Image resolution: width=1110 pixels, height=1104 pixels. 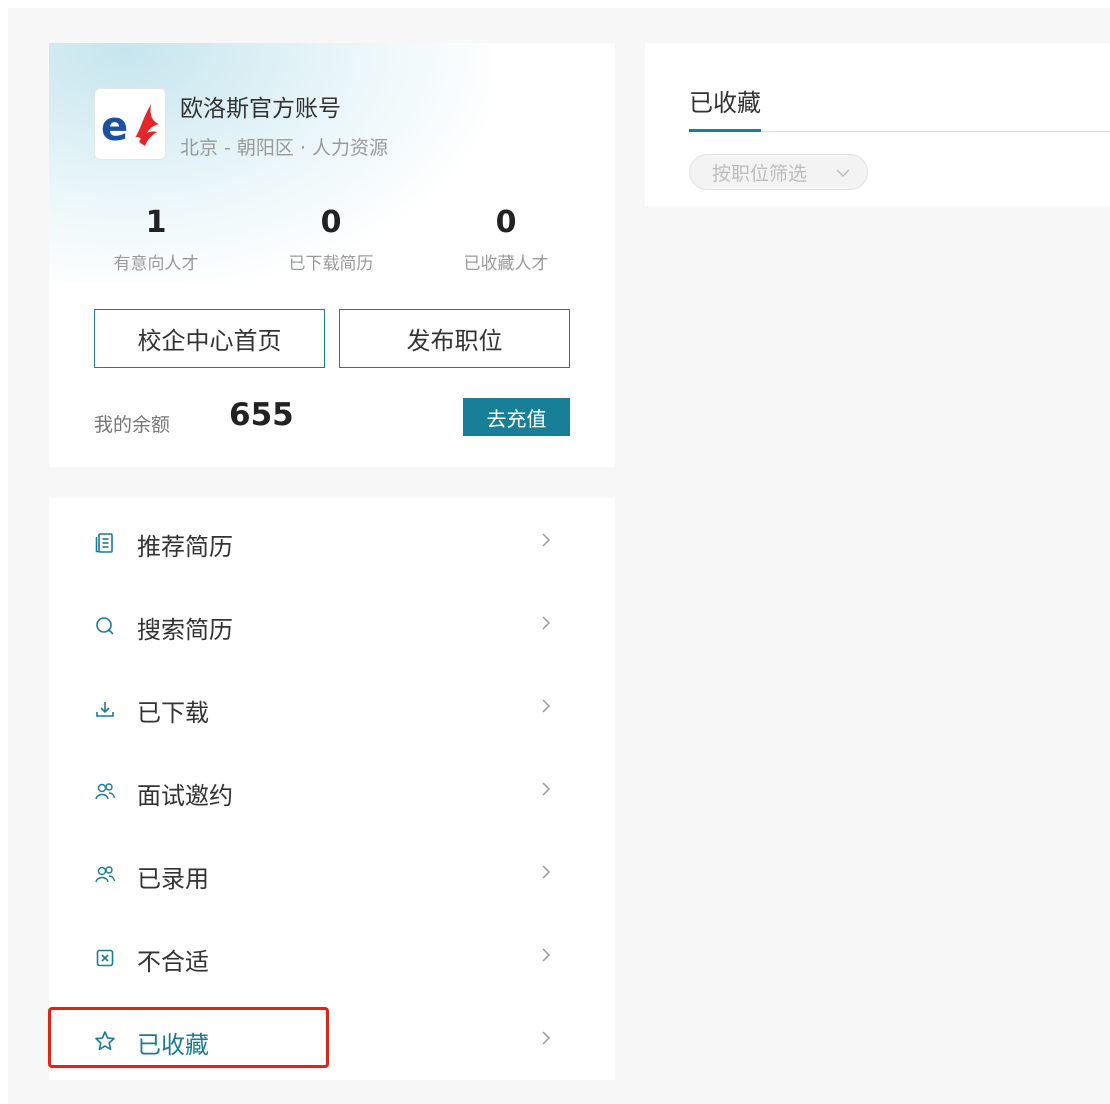 What do you see at coordinates (506, 264) in the screenshot?
I see `stat-label: 已收藏人才` at bounding box center [506, 264].